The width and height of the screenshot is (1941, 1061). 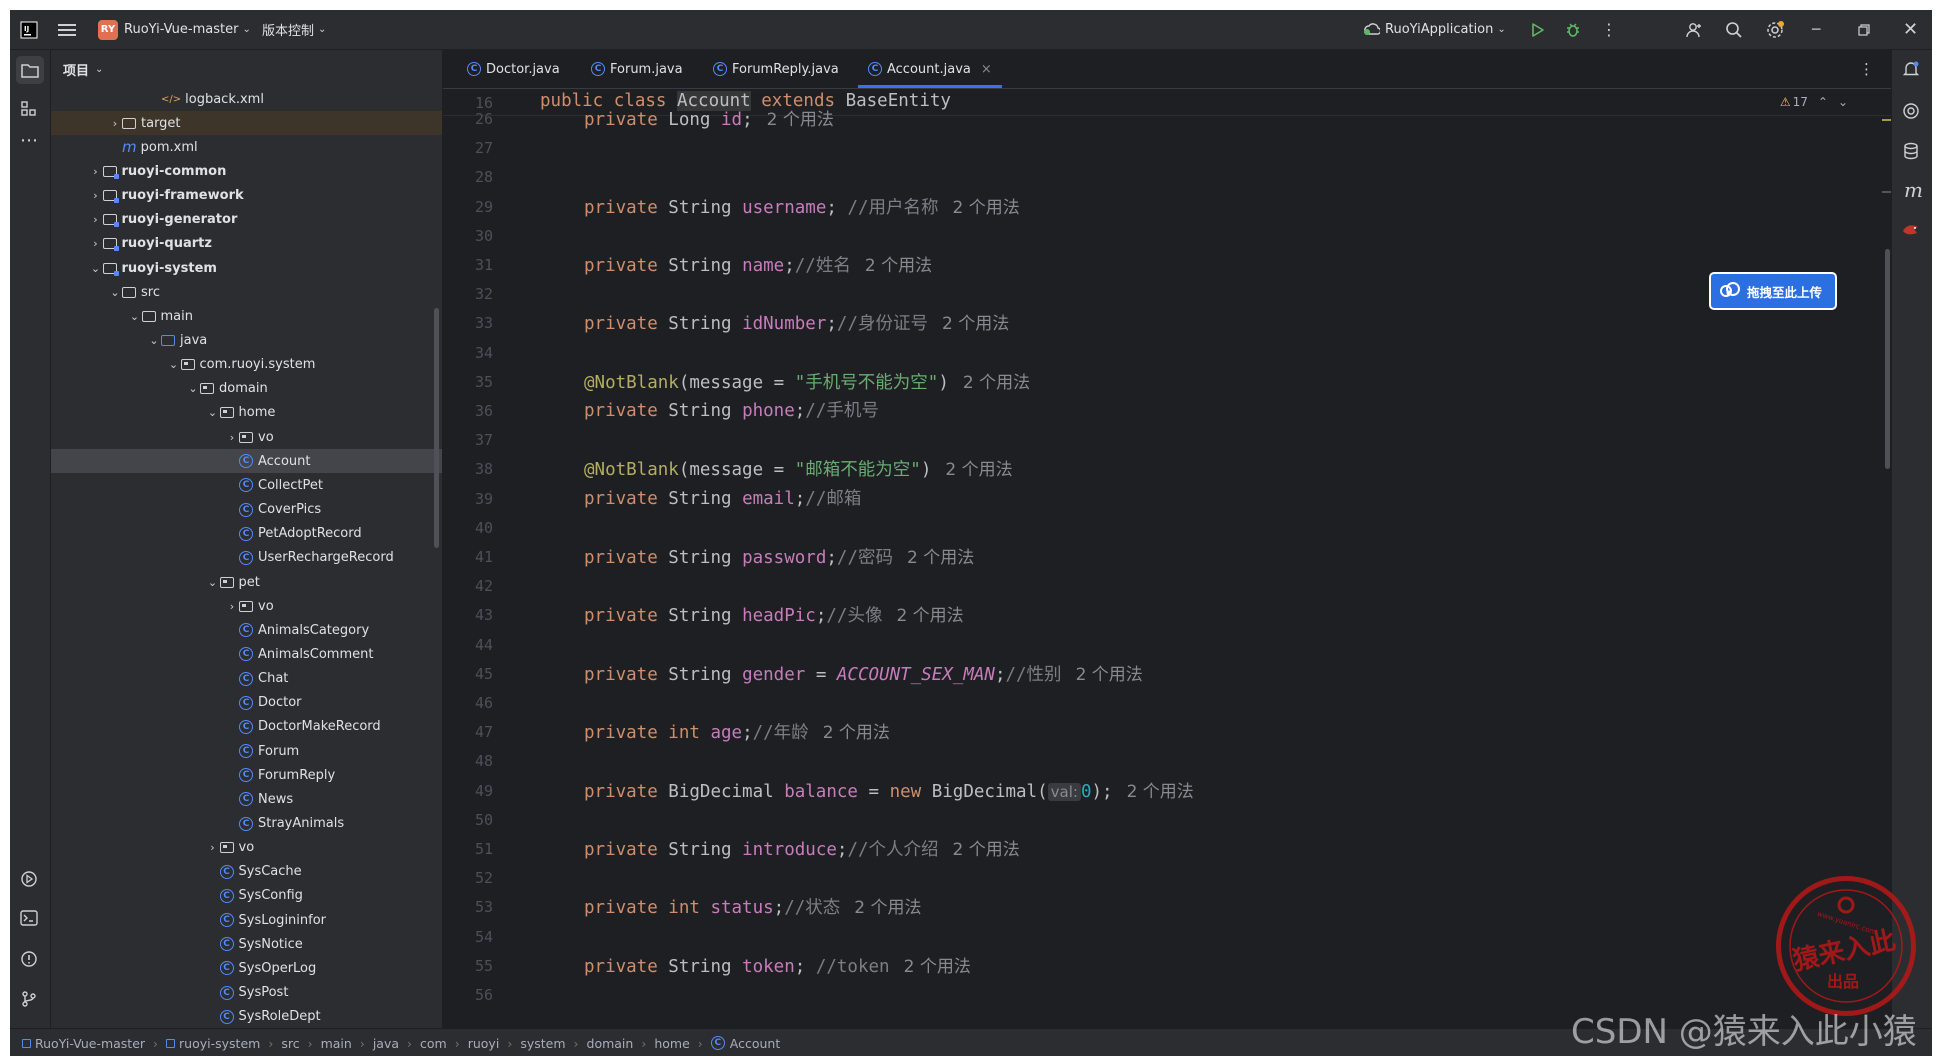 What do you see at coordinates (29, 920) in the screenshot?
I see `terminal-tool-icon` at bounding box center [29, 920].